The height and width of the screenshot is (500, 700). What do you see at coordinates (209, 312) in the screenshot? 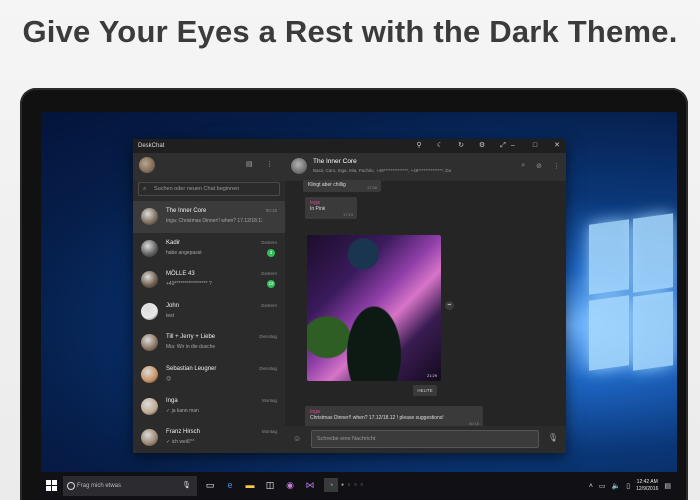
I see `chat-list-item: John test Gestern` at bounding box center [209, 312].